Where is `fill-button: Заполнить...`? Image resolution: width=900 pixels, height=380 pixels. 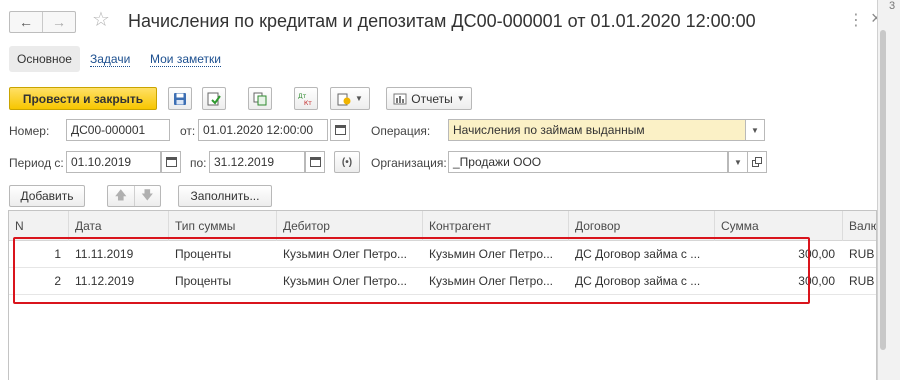
fill-button: Заполнить... is located at coordinates (225, 196).